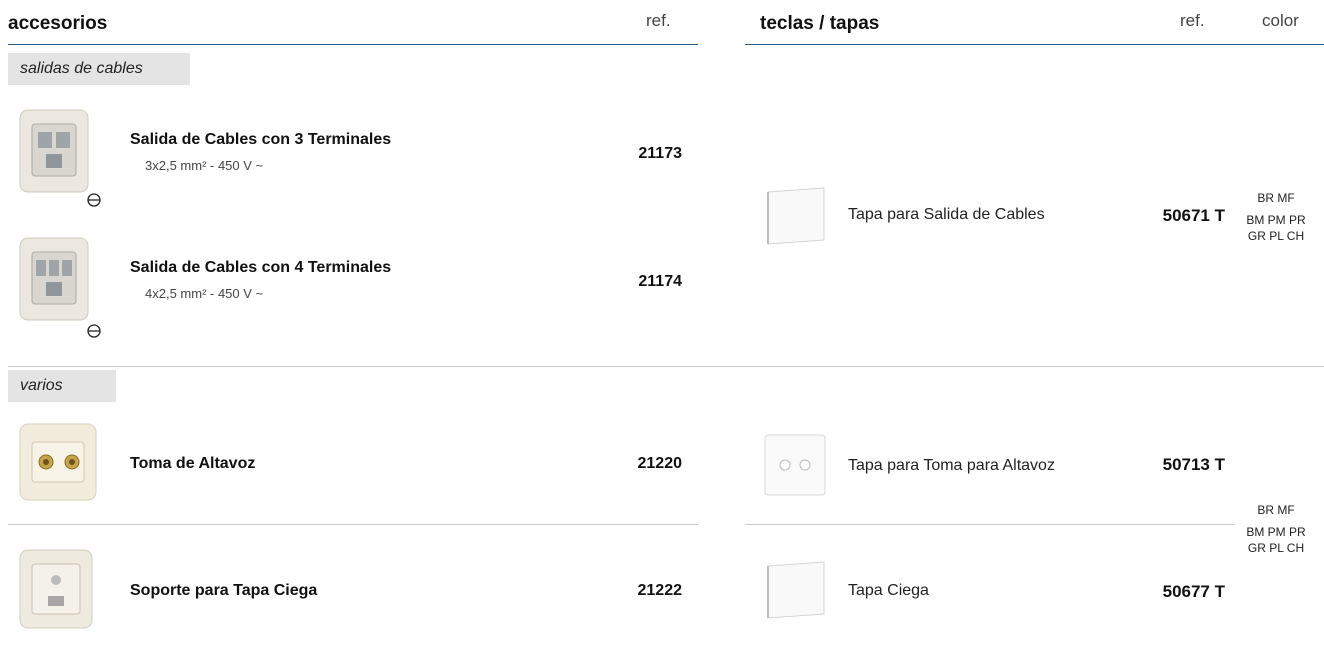  I want to click on cover-ref-50677: 50677 T, so click(1193, 591).